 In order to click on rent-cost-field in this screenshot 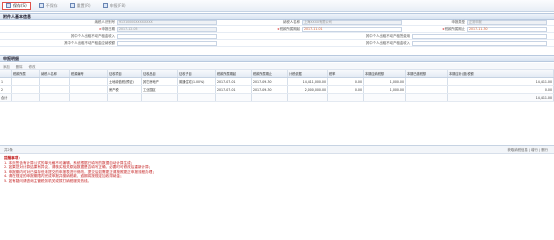, I will do `click(479, 36)`.